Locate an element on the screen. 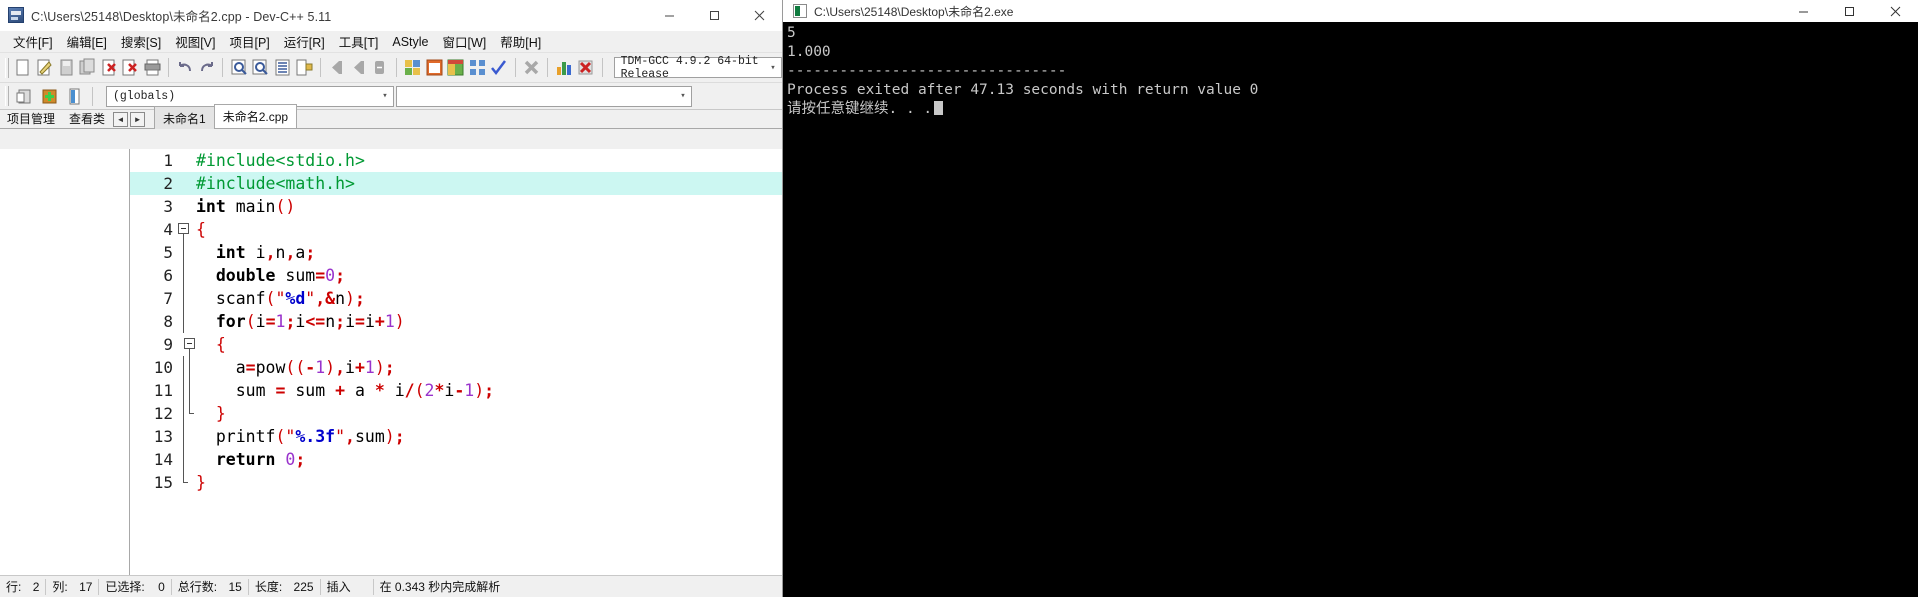 The height and width of the screenshot is (597, 1918). check-syntax-icon is located at coordinates (499, 67).